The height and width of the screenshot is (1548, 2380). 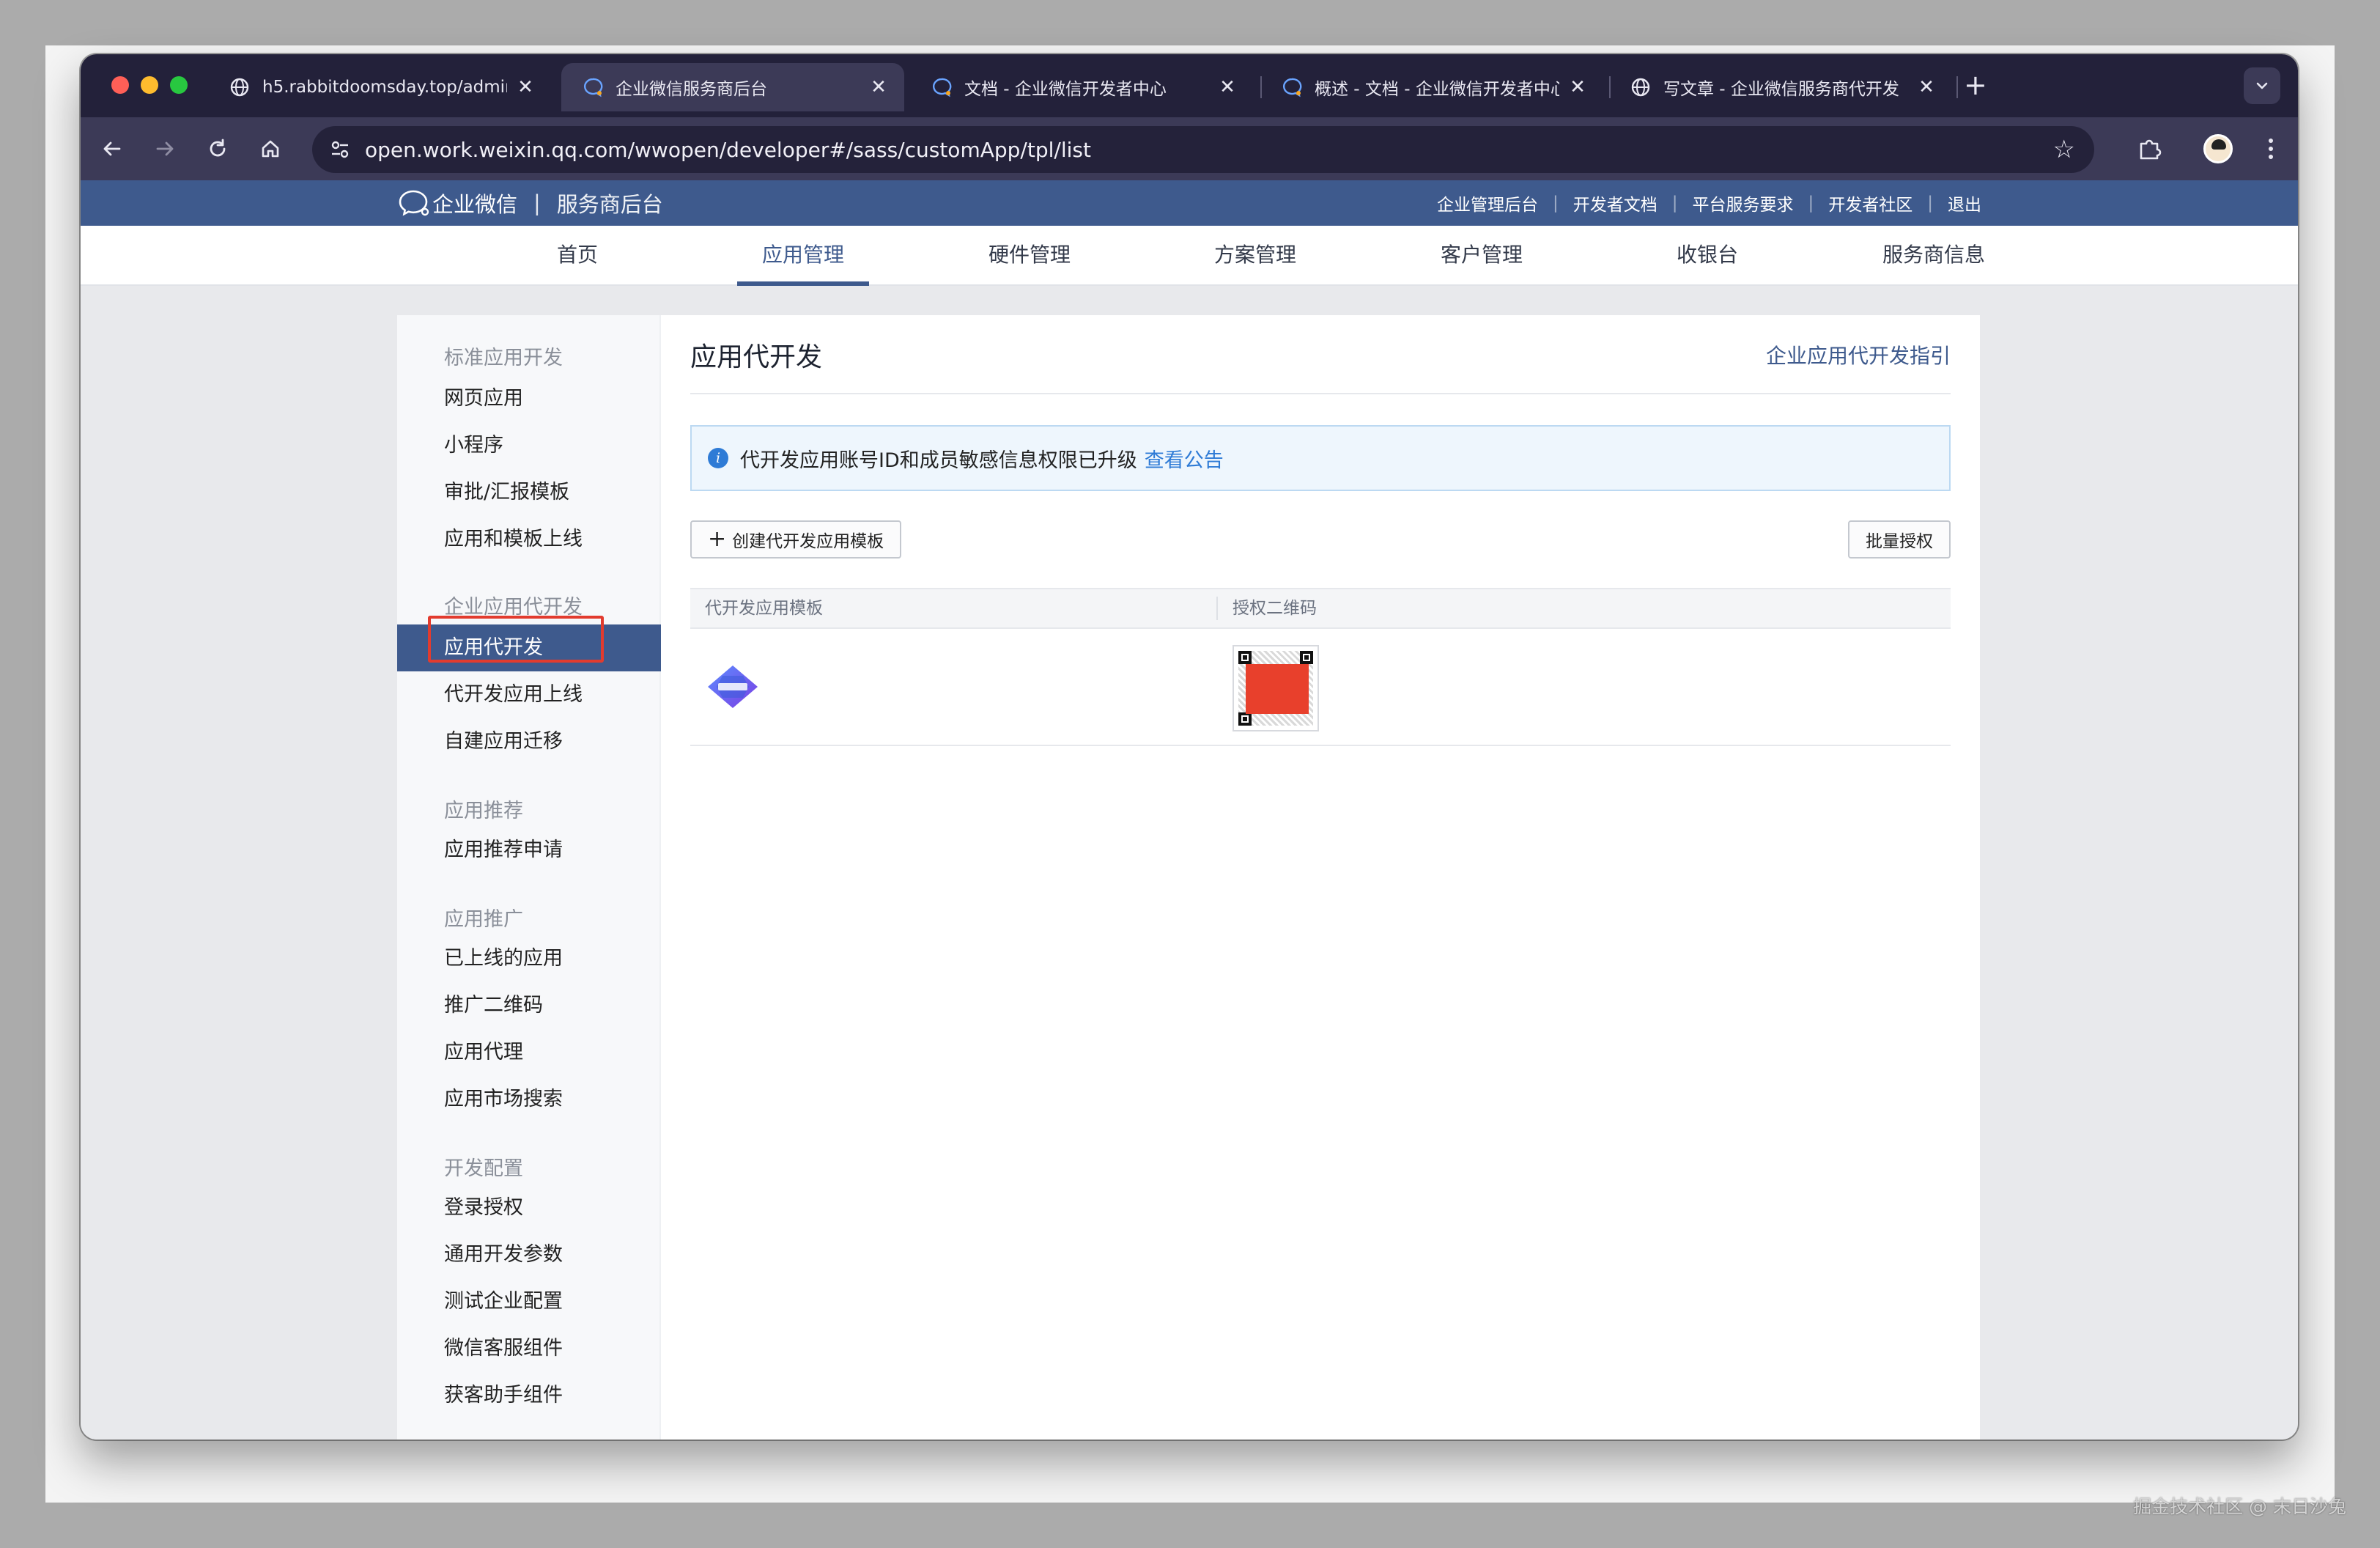 I want to click on link-logout: 退出, so click(x=1964, y=203).